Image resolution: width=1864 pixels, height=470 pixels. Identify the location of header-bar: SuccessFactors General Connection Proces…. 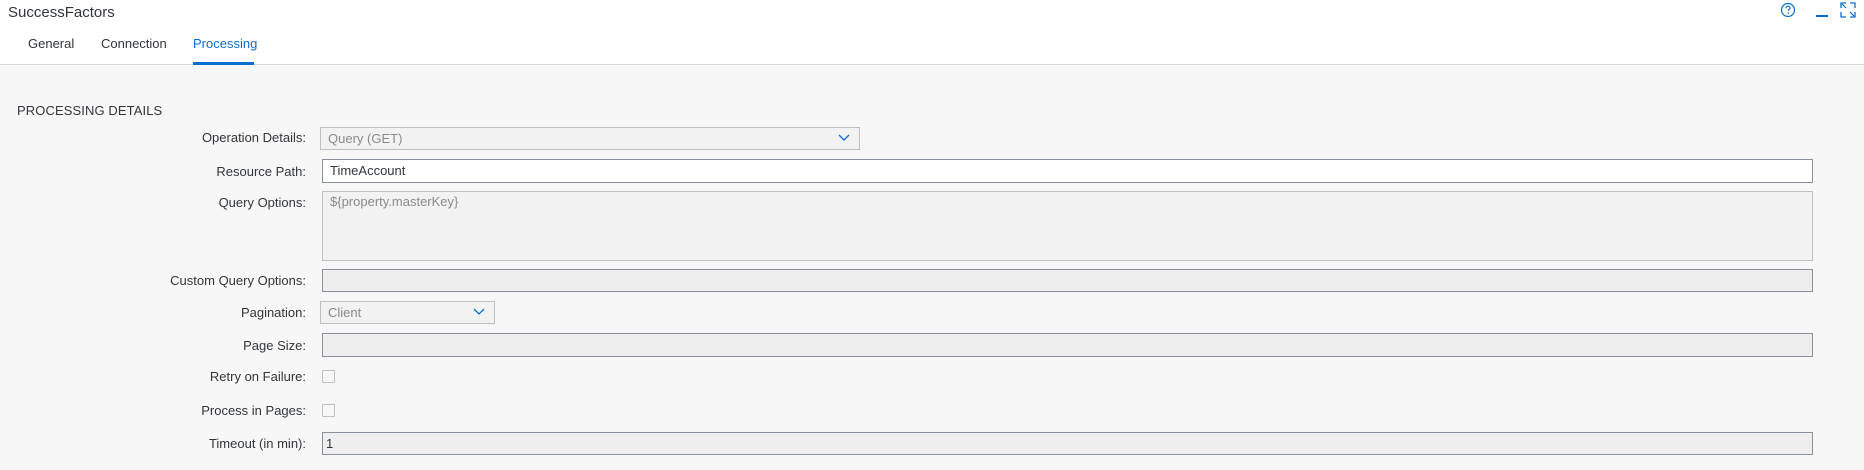
(932, 32).